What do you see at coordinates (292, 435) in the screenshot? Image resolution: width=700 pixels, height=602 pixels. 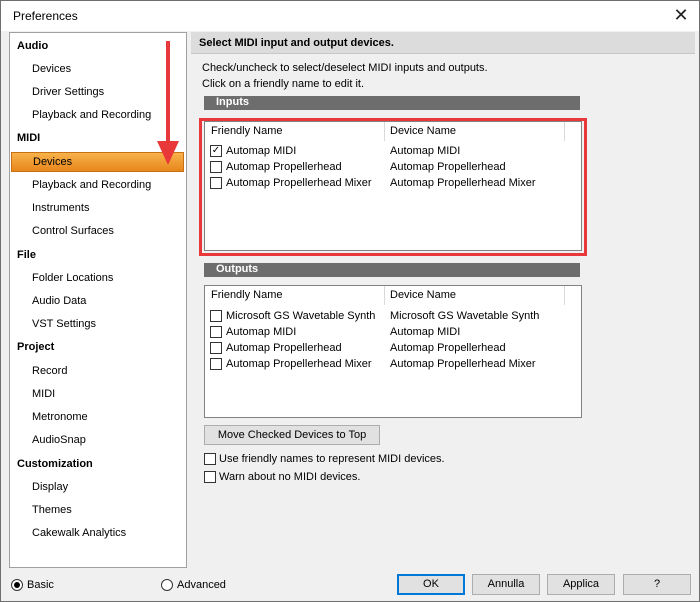 I see `move-checked-devices-button: Move Checked Devices to Top` at bounding box center [292, 435].